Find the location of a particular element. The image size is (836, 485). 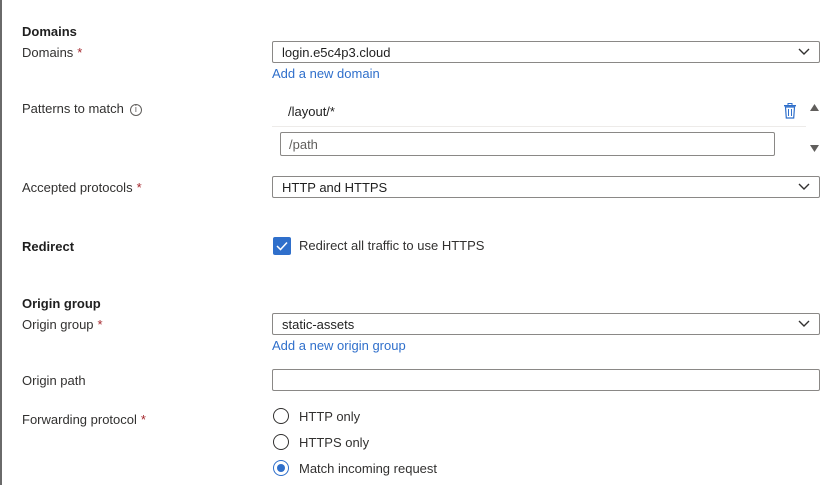

radio-selected-dot is located at coordinates (281, 468).